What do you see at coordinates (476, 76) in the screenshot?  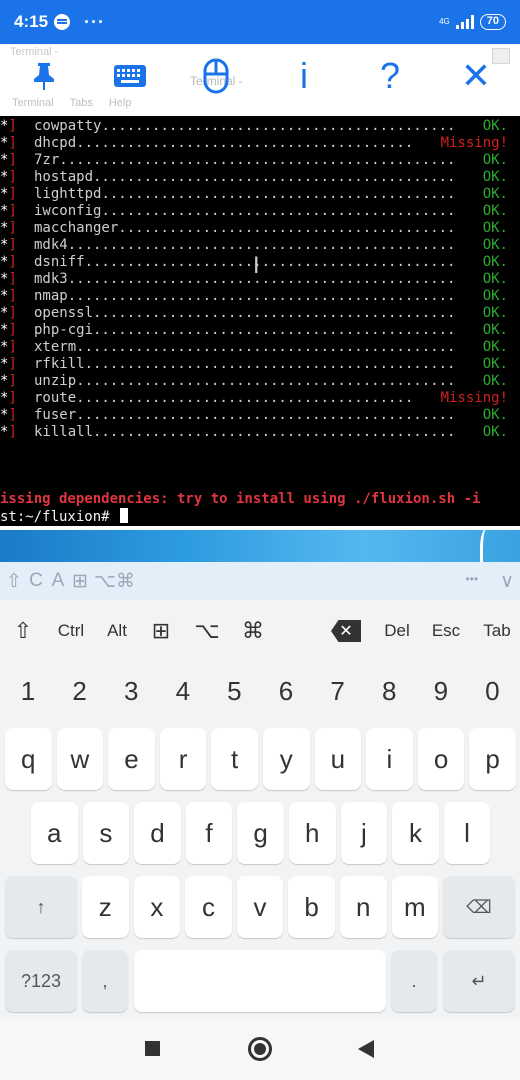 I see `close-icon: ✕` at bounding box center [476, 76].